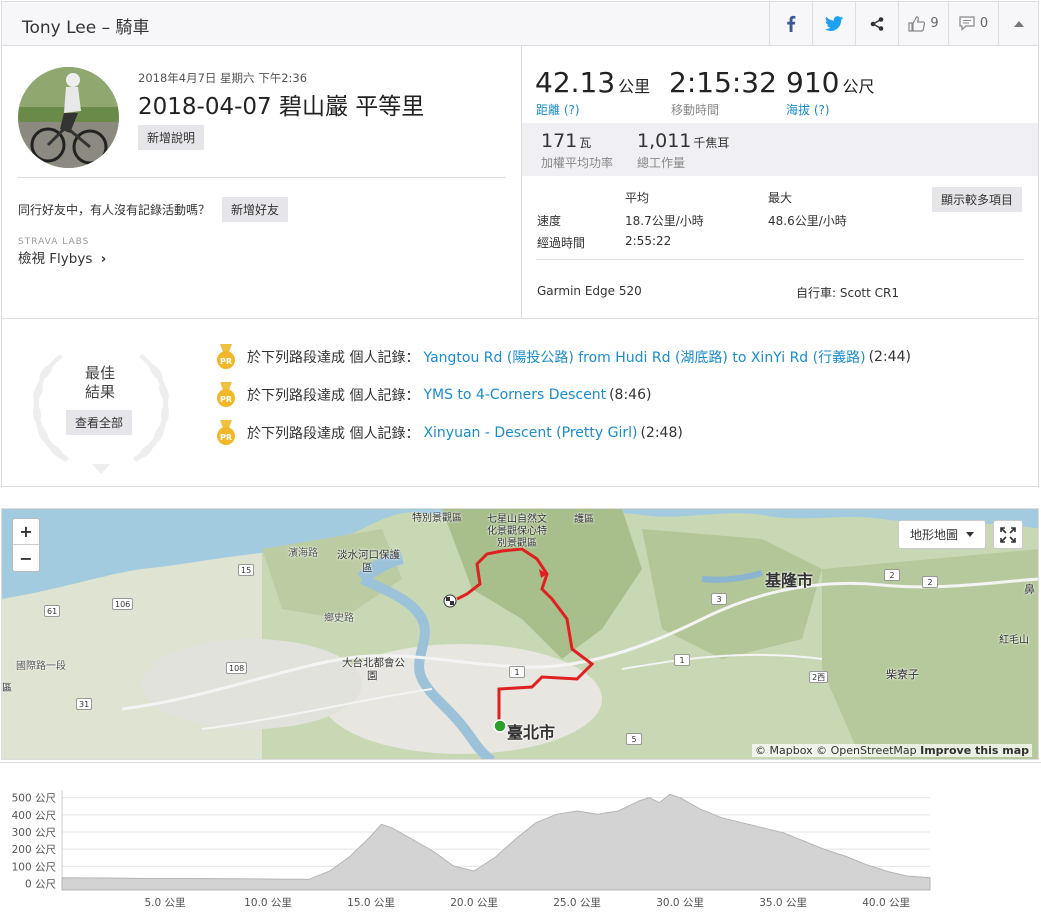 This screenshot has height=913, width=1041. What do you see at coordinates (103, 259) in the screenshot?
I see `chevron-right-icon: ›` at bounding box center [103, 259].